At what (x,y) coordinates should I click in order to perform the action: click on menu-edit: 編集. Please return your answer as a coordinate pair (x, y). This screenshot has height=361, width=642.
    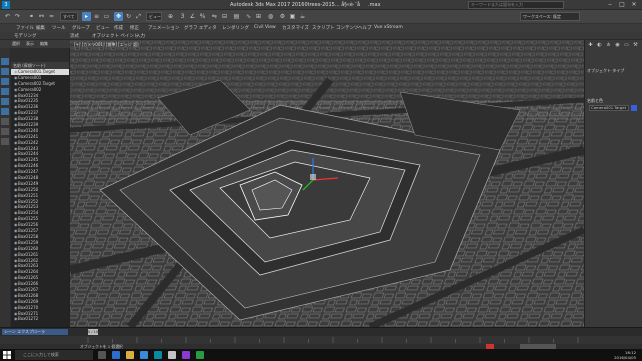
    Looking at the image, I should click on (40, 28).